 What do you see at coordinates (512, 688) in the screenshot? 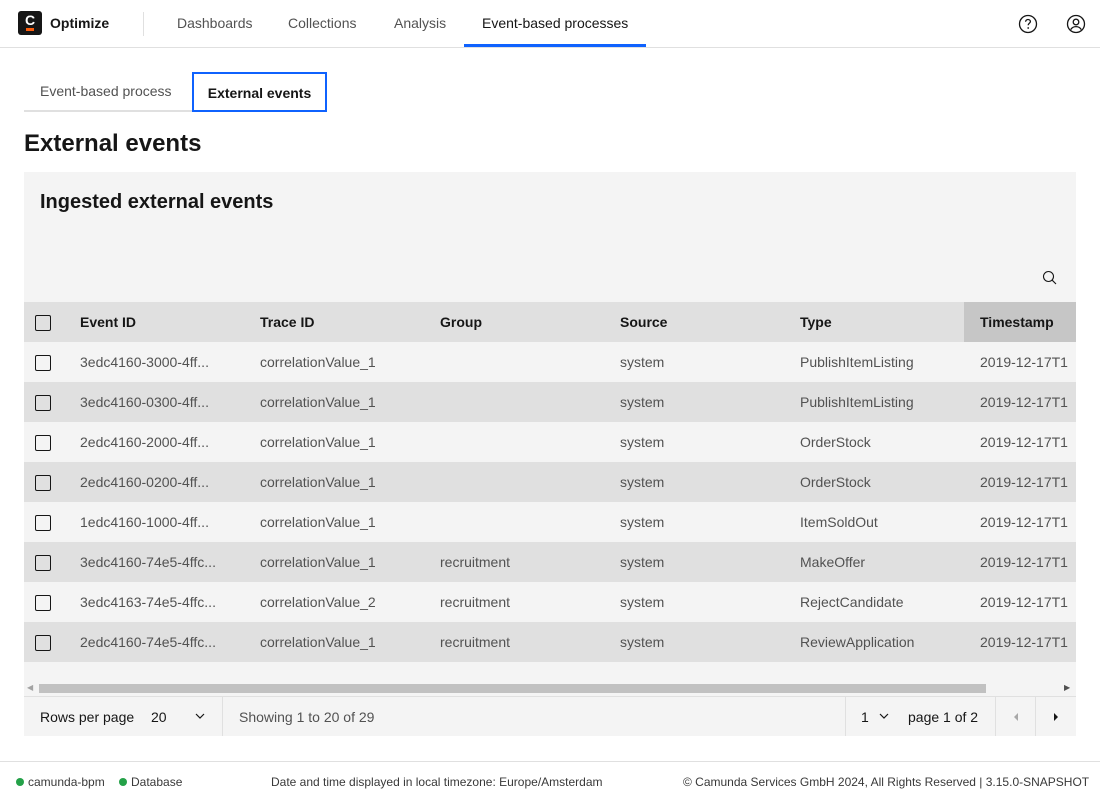
I see `scrollbar-thumb` at bounding box center [512, 688].